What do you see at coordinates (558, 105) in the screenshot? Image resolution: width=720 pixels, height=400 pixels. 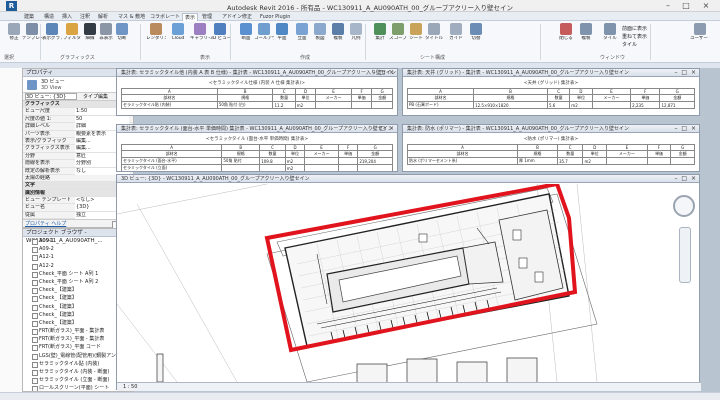 I see `schedule-cell: 5.6` at bounding box center [558, 105].